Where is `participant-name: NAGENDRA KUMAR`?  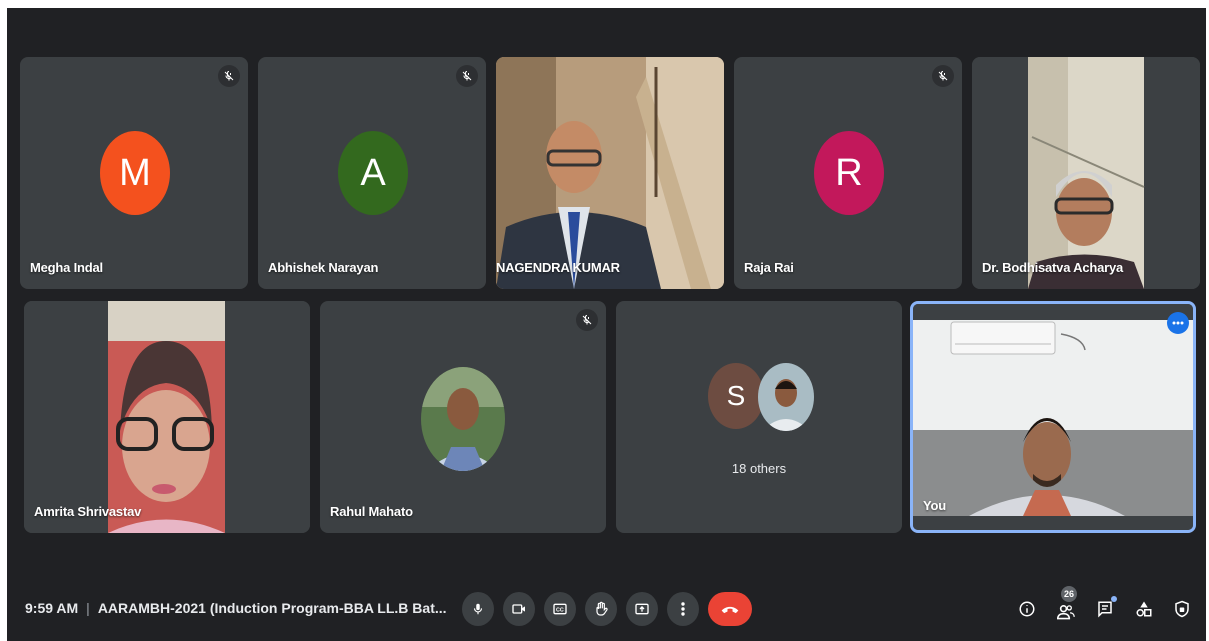 participant-name: NAGENDRA KUMAR is located at coordinates (558, 267).